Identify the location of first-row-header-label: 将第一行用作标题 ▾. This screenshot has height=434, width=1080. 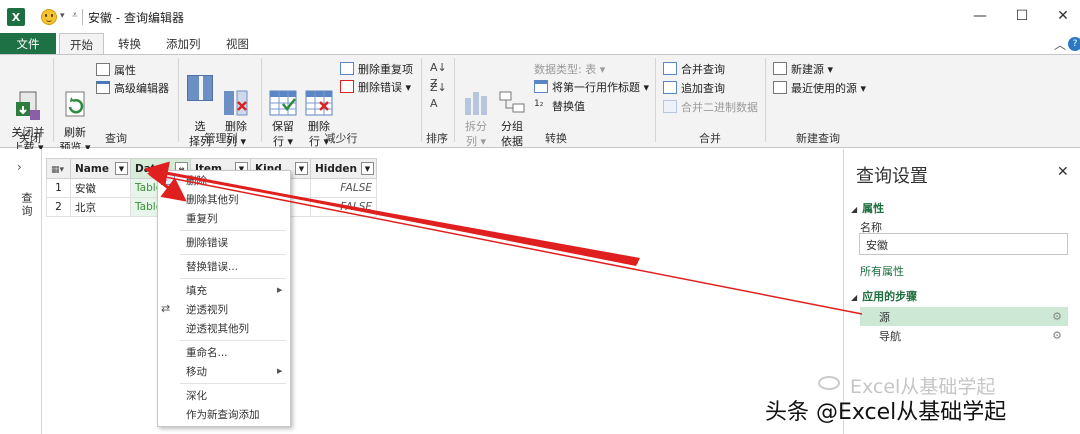
(601, 87).